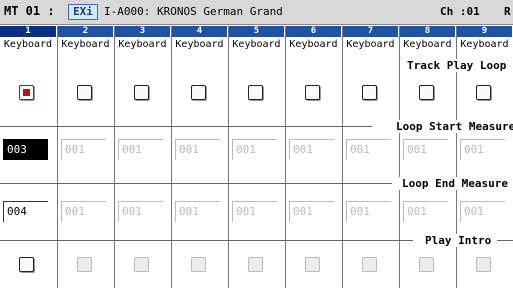 The image size is (513, 288). I want to click on track-column: 6 Keyboard 001 001, so click(313, 157).